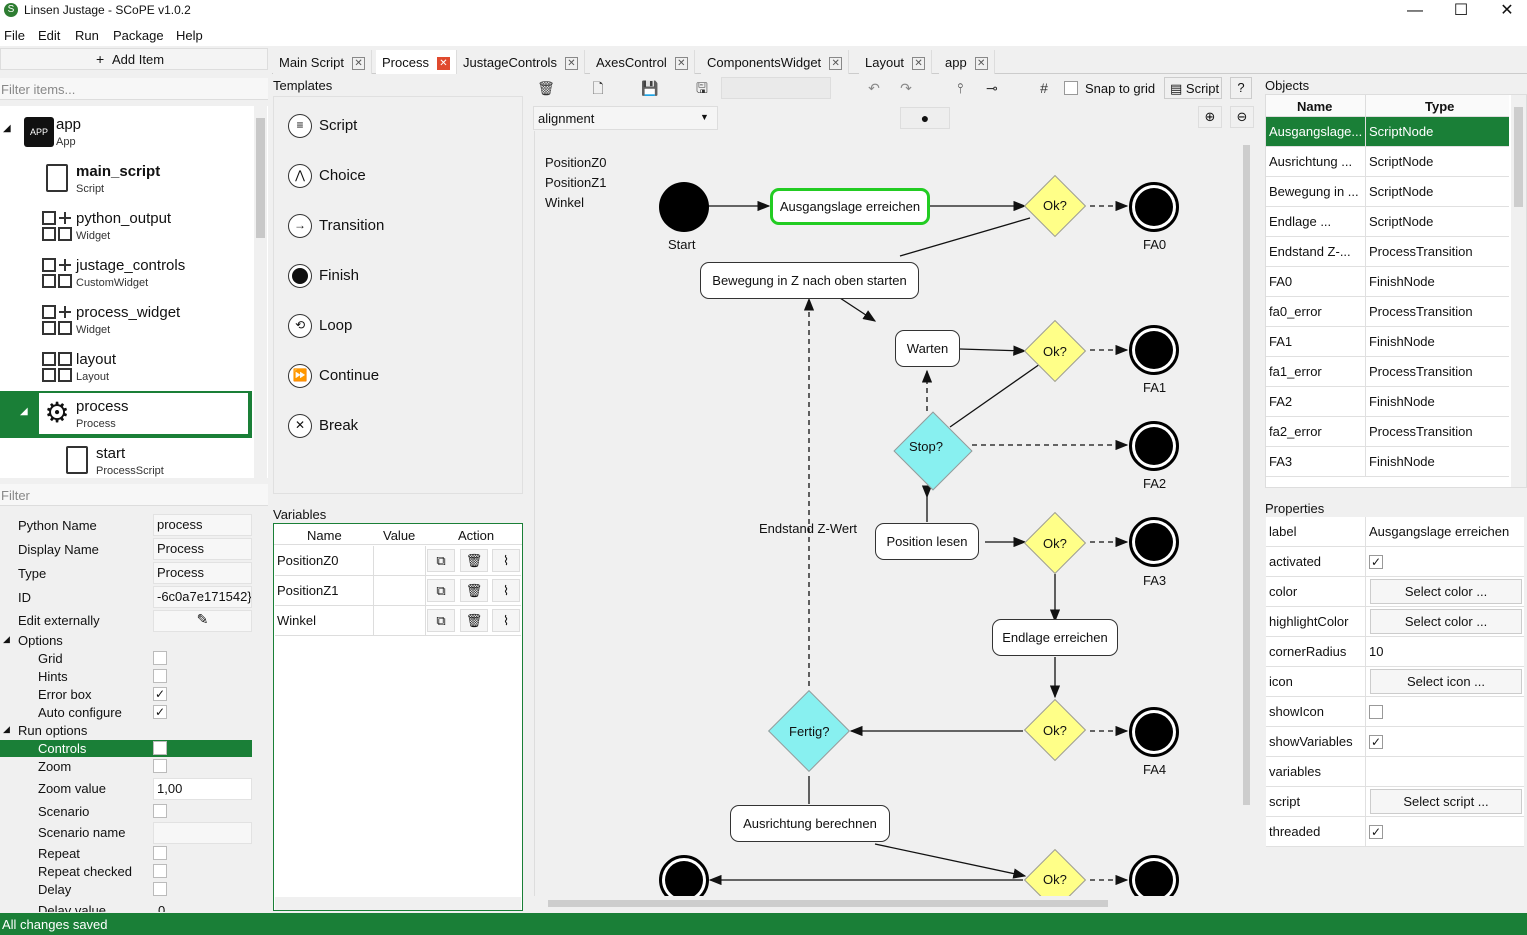 This screenshot has width=1527, height=935. I want to click on tree-item-justage-controls: justage_controls CustomWidget, so click(126, 273).